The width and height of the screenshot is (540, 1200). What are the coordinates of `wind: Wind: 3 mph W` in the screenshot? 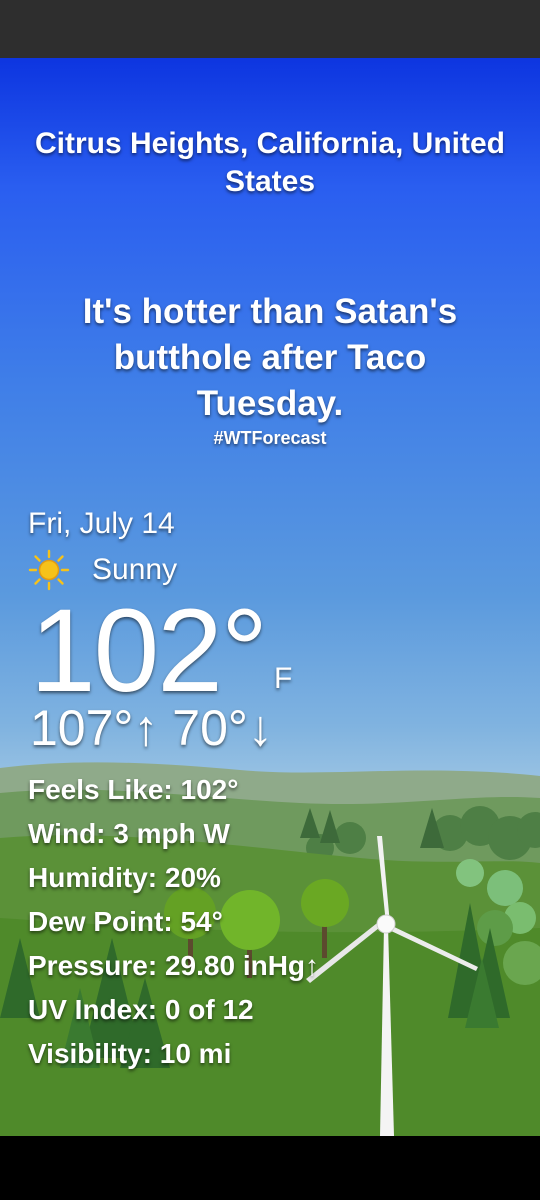 It's located at (129, 833).